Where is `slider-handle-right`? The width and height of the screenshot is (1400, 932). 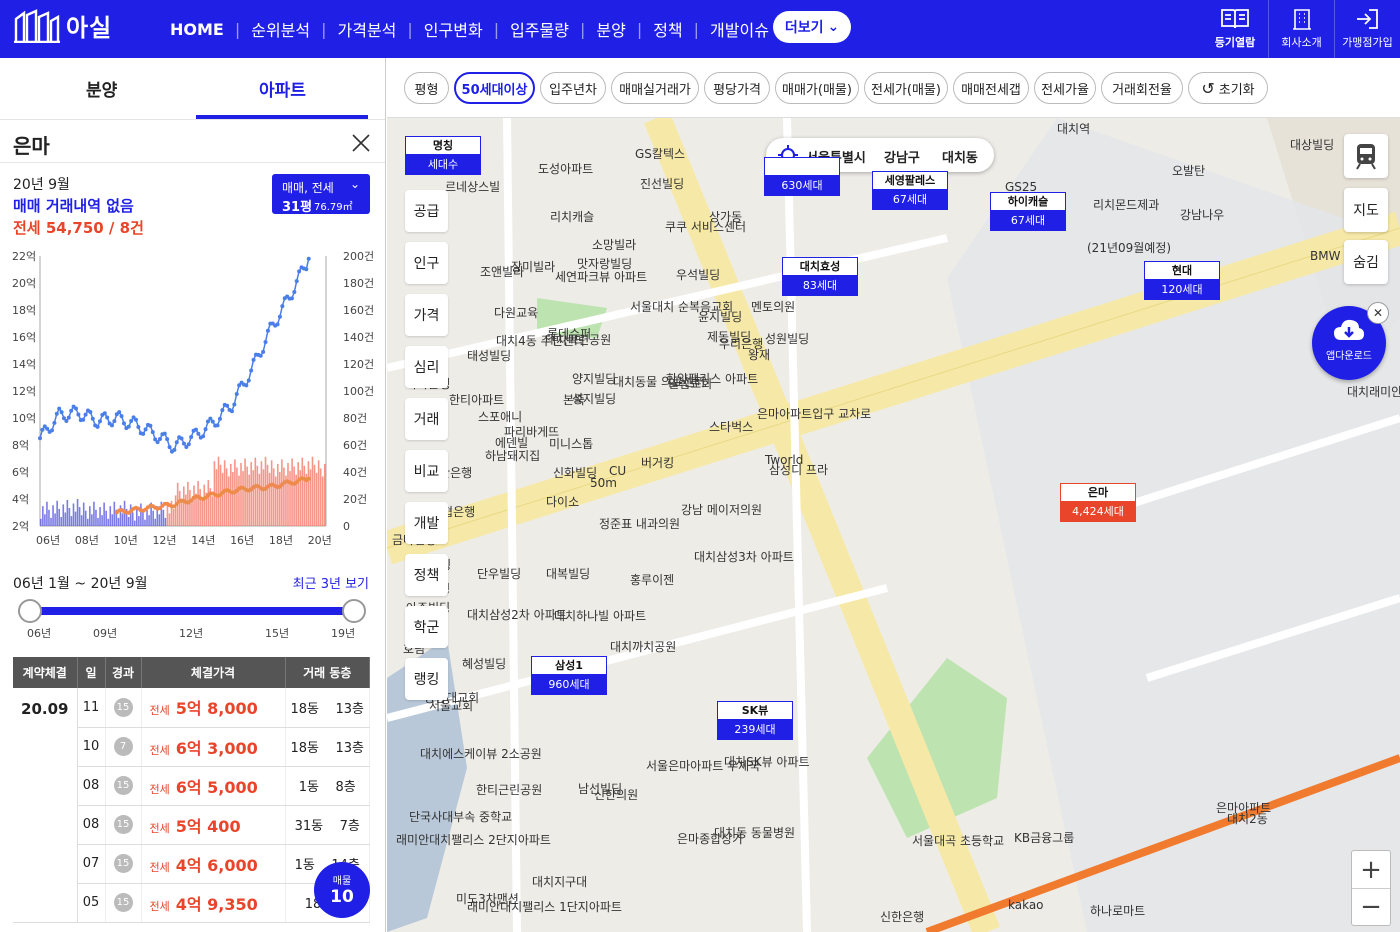
slider-handle-right is located at coordinates (354, 611).